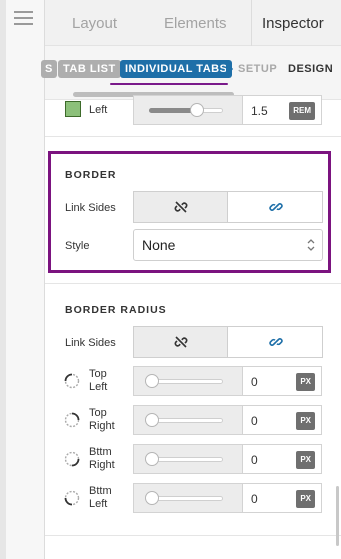 This screenshot has height=559, width=341. Describe the element at coordinates (337, 516) in the screenshot. I see `vertical-scrollbar` at that location.